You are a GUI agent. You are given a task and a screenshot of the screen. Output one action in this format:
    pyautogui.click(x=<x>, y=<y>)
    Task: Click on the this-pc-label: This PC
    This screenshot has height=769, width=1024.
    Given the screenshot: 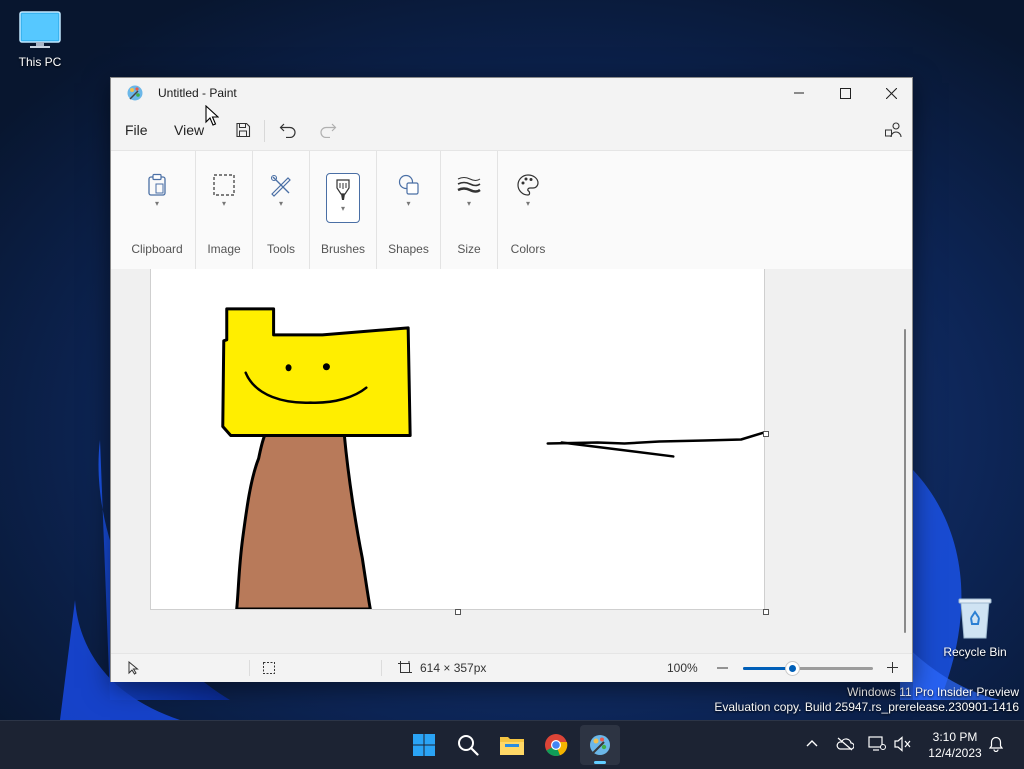 What is the action you would take?
    pyautogui.click(x=40, y=62)
    